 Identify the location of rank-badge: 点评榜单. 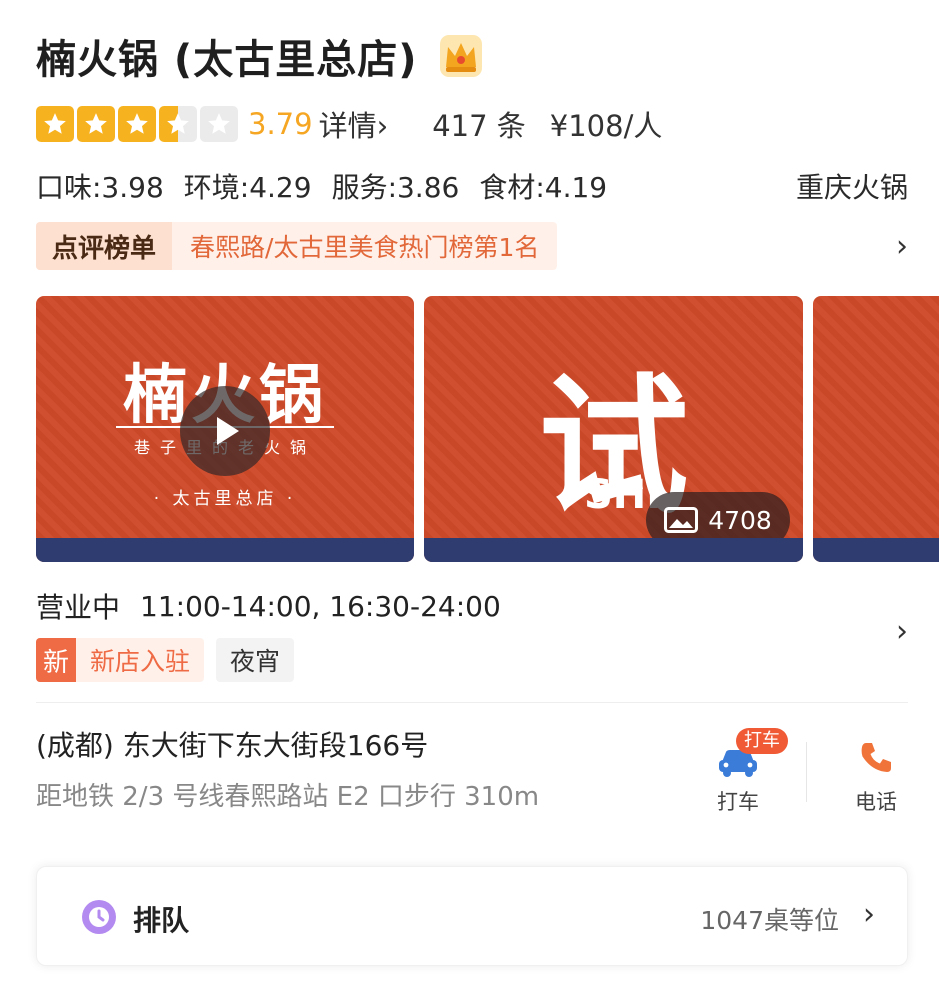
(104, 246).